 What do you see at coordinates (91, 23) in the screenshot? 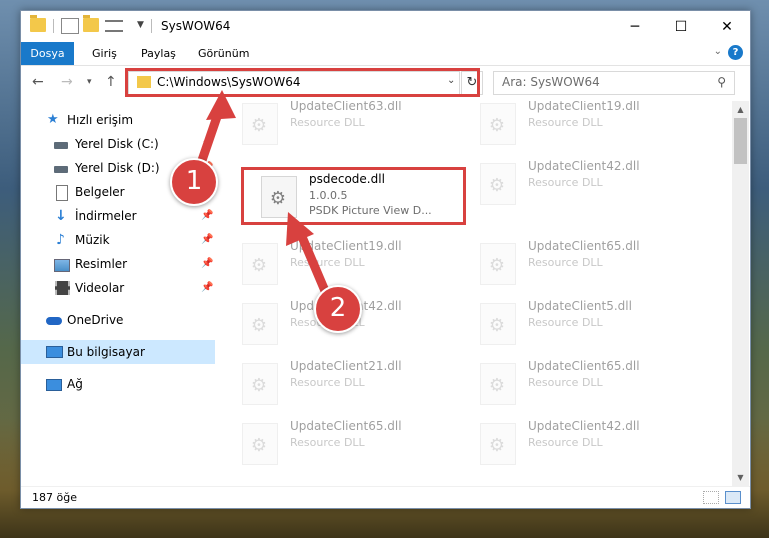
I see `new-folder-icon` at bounding box center [91, 23].